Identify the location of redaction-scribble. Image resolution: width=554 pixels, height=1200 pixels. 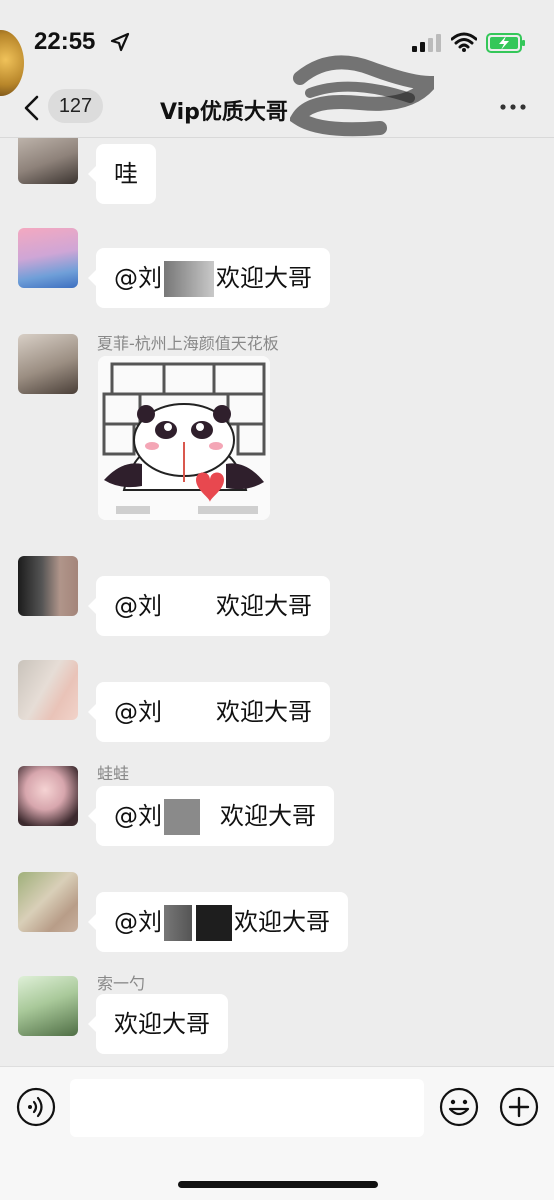
(362, 96).